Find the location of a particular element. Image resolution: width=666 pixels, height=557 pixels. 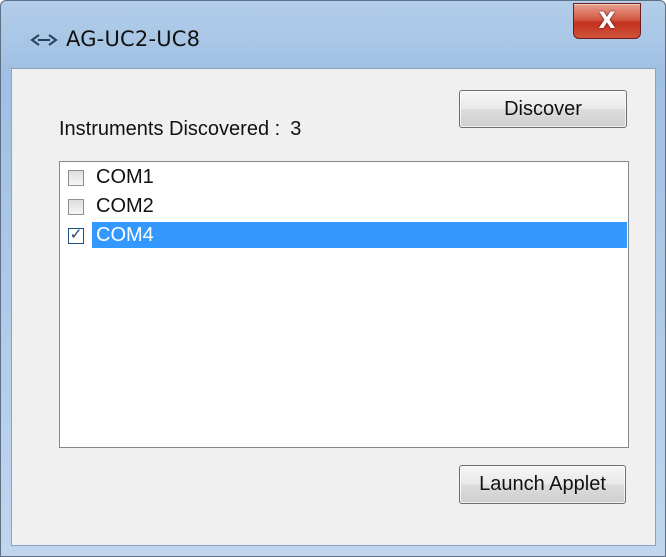

checkmark-icon: ✓ is located at coordinates (76, 234).